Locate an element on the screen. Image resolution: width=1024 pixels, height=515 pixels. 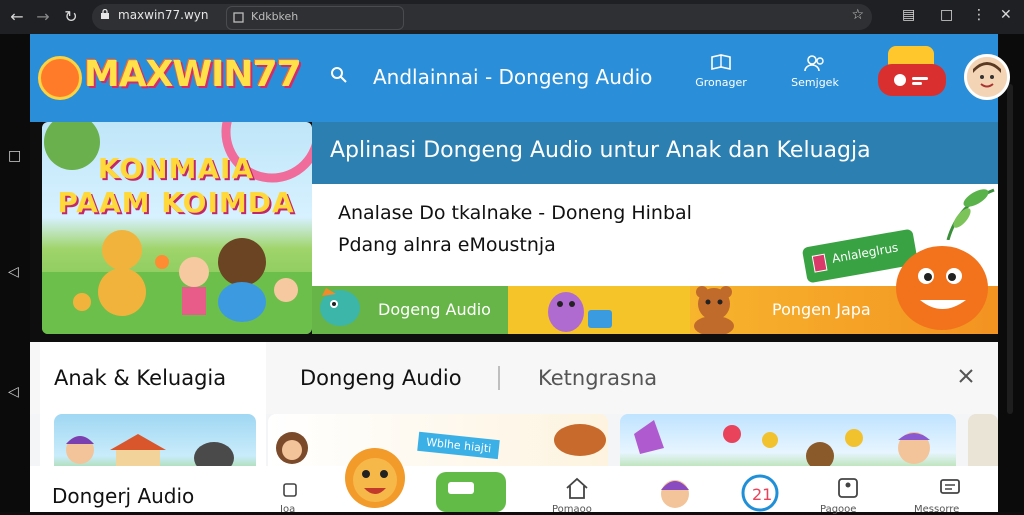
lion-mascot-icon is located at coordinates (375, 478).